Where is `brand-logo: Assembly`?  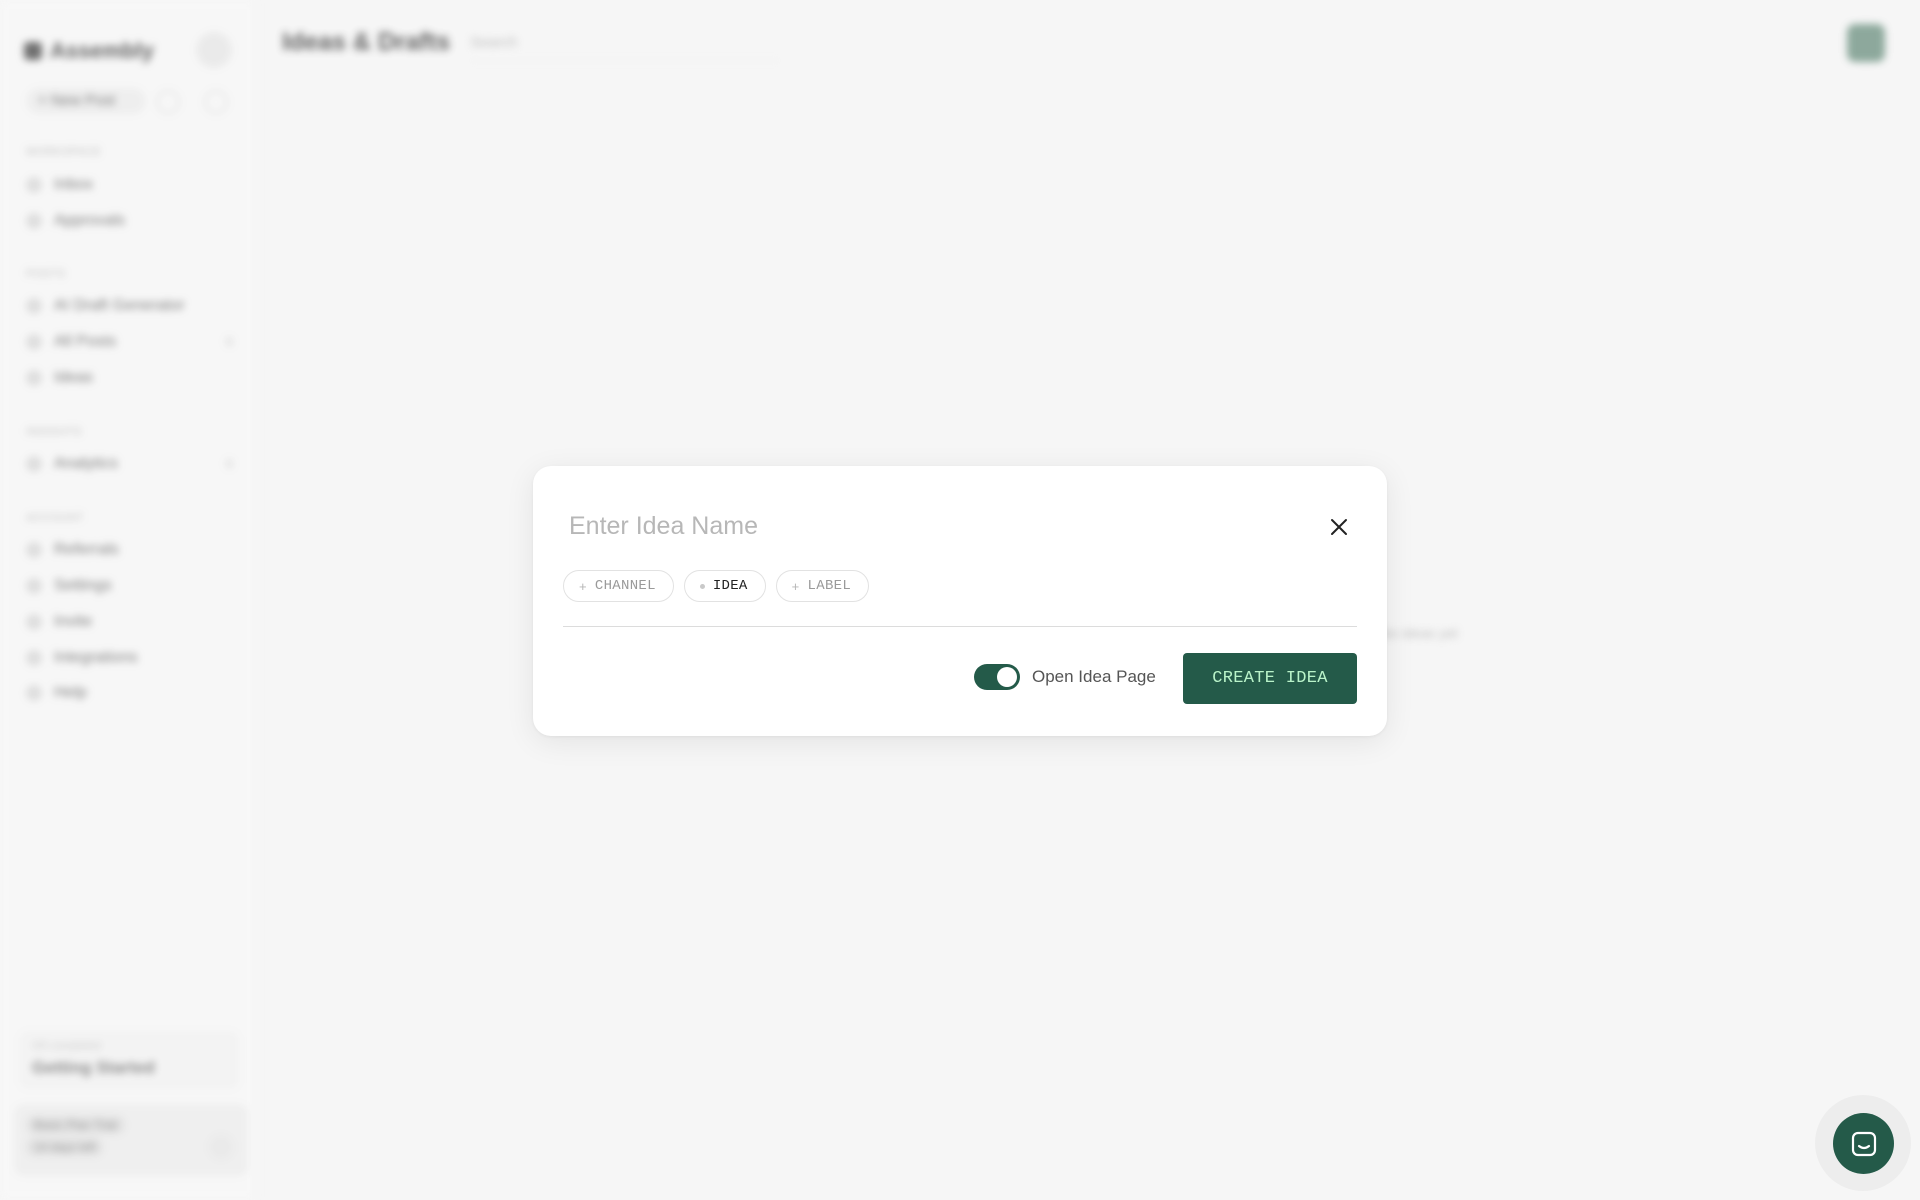
brand-logo: Assembly is located at coordinates (89, 51).